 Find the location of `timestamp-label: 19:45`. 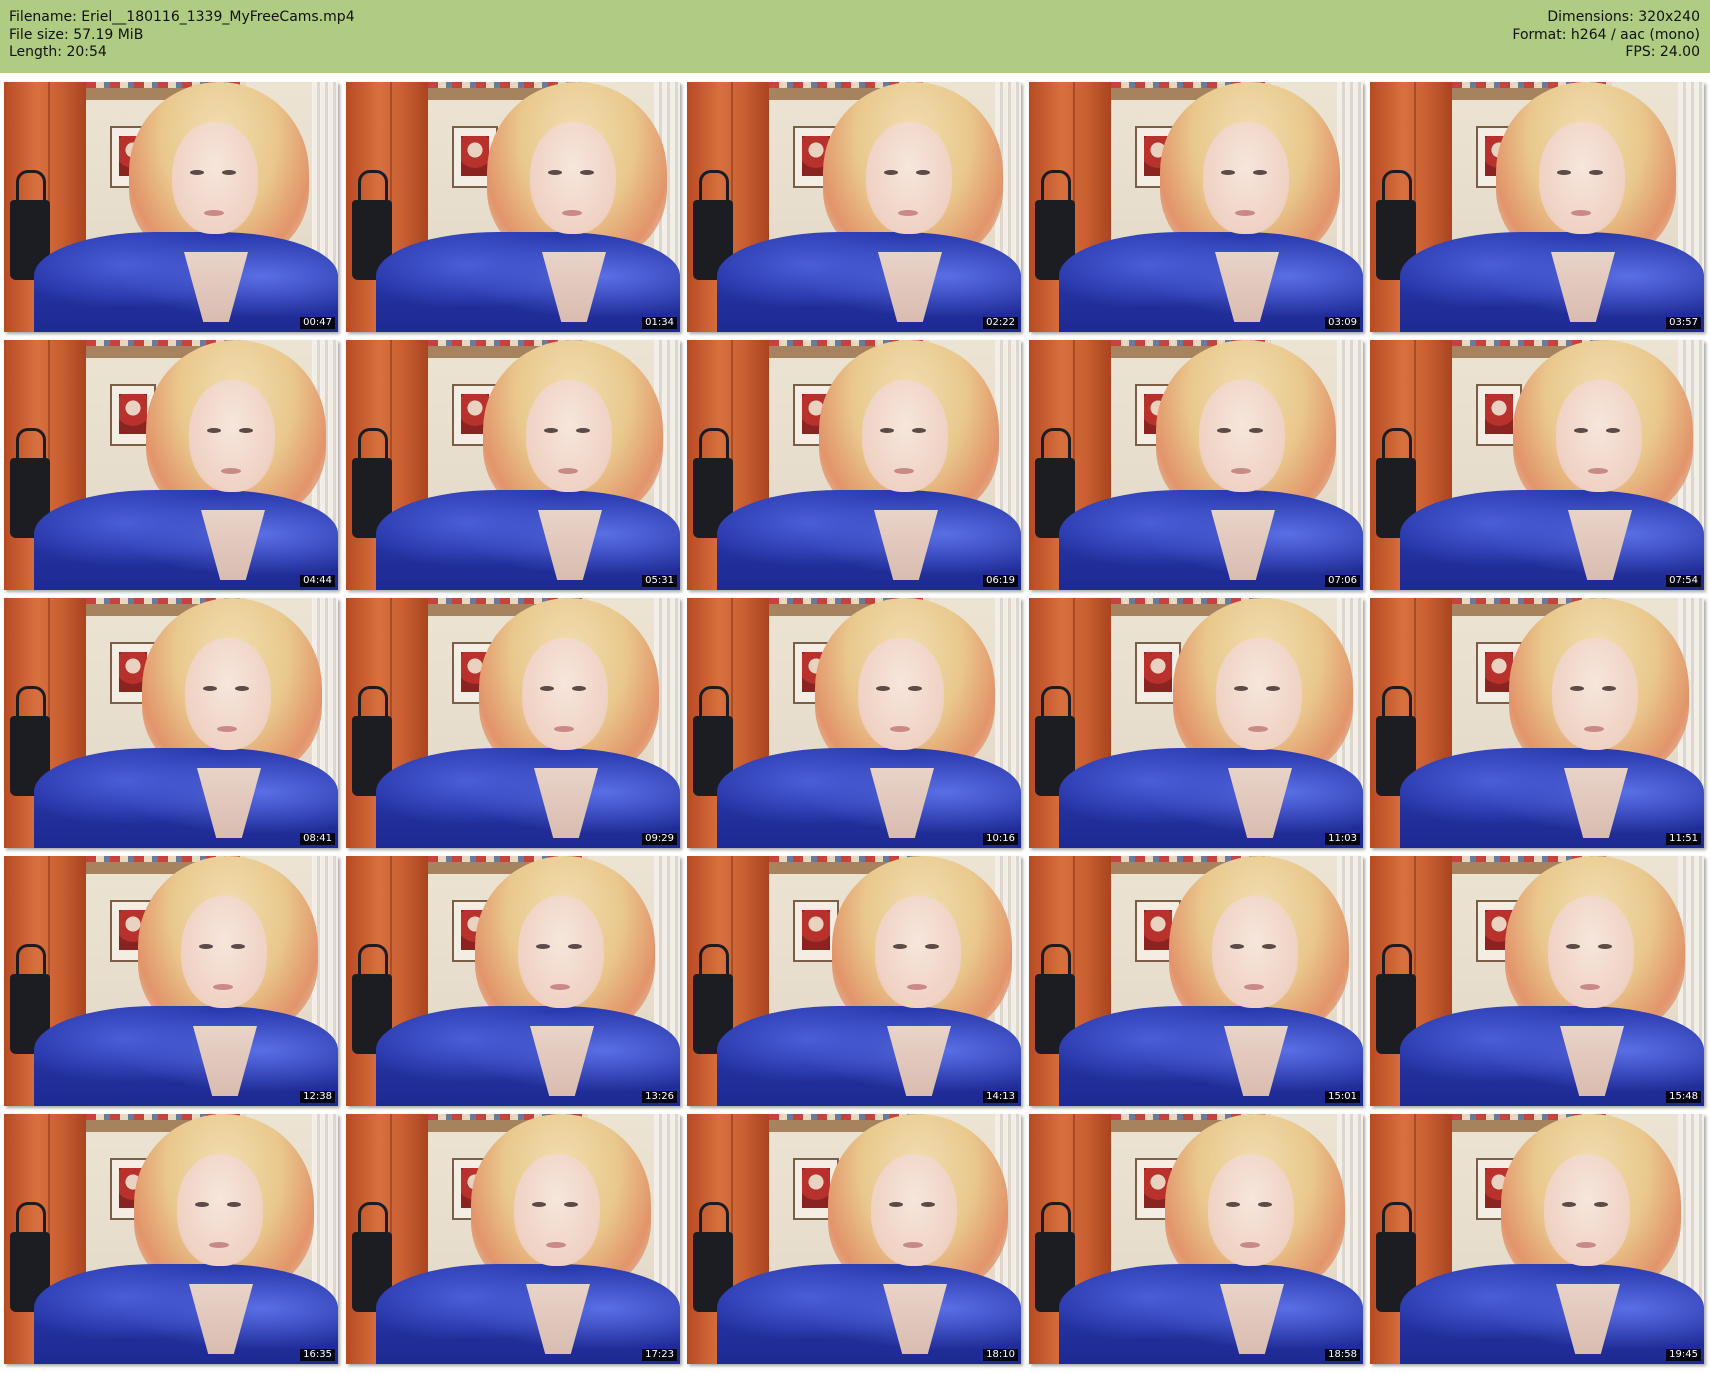

timestamp-label: 19:45 is located at coordinates (1683, 1355).